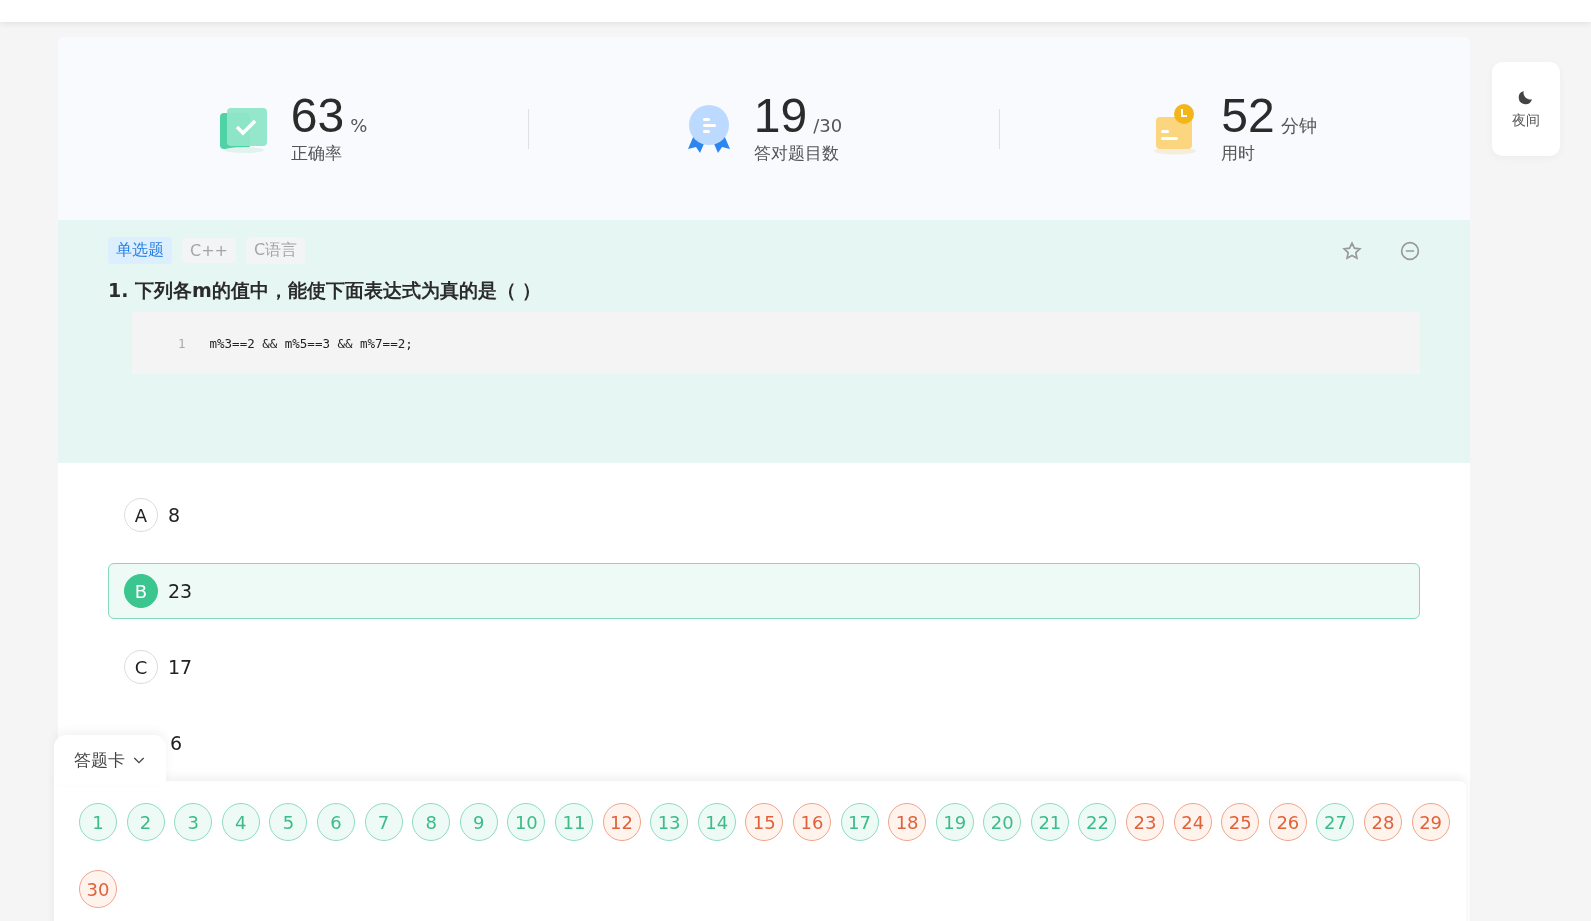 This screenshot has height=921, width=1591. I want to click on question-number: 19, so click(954, 822).